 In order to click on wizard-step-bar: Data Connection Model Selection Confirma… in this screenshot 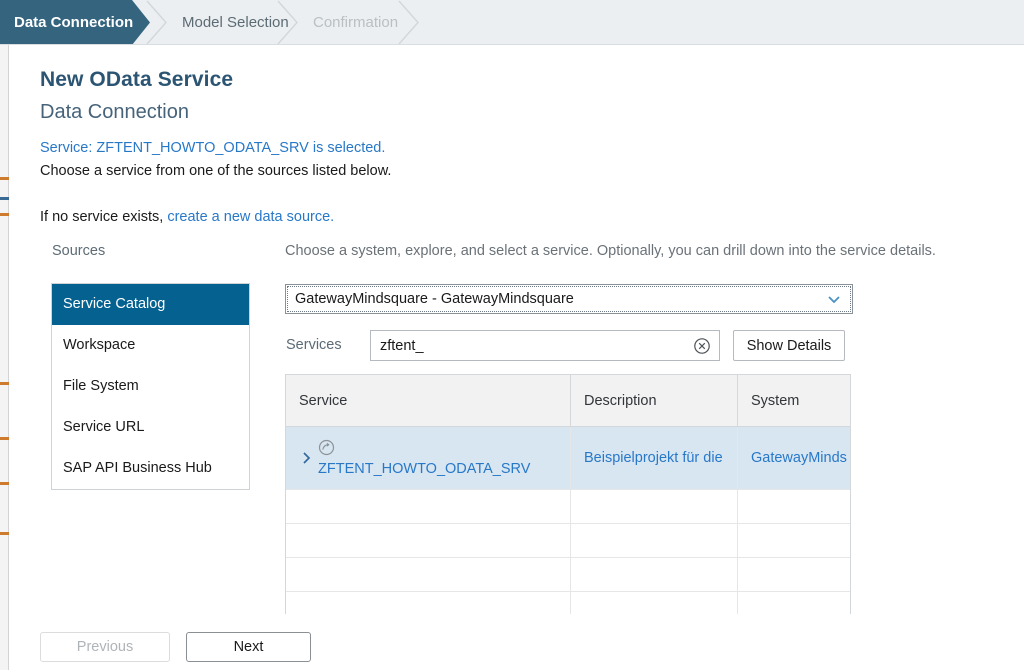, I will do `click(512, 22)`.